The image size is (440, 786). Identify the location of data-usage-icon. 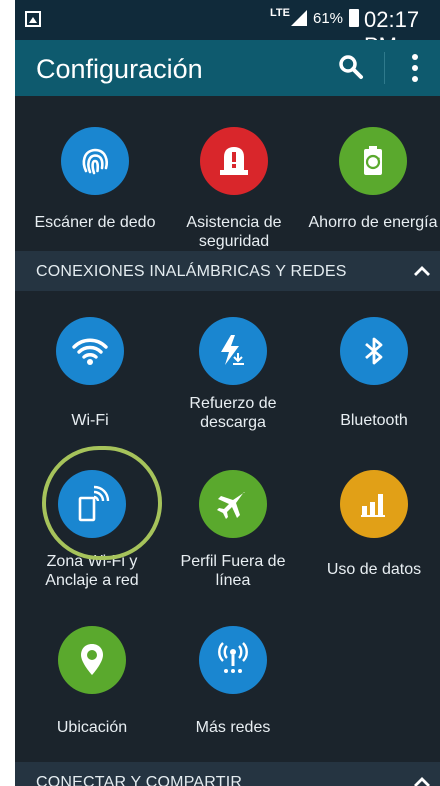
(374, 504).